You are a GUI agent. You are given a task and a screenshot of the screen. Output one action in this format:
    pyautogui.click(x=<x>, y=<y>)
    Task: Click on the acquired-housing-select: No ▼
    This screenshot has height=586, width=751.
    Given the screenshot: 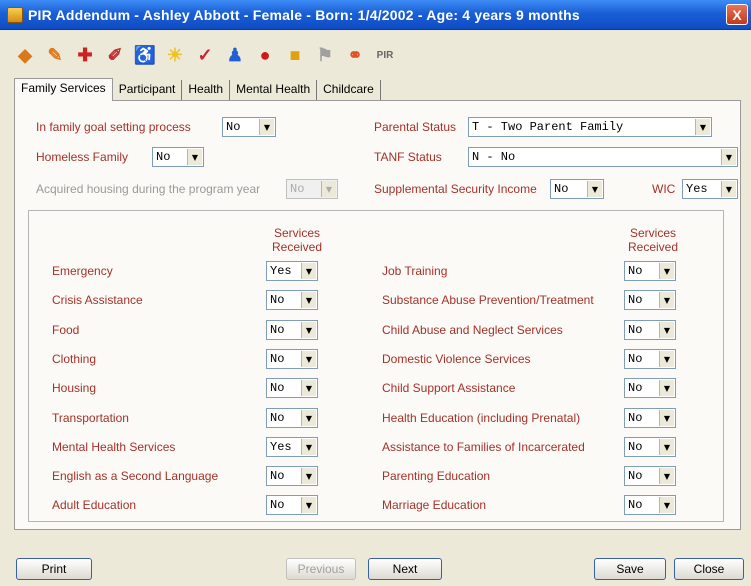 What is the action you would take?
    pyautogui.click(x=312, y=189)
    